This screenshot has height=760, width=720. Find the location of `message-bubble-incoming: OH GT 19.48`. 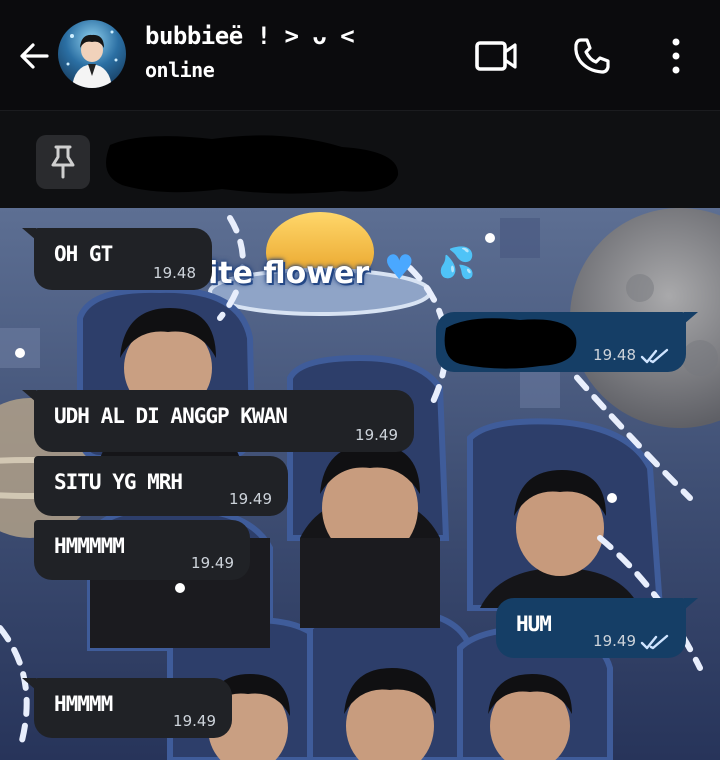

message-bubble-incoming: OH GT 19.48 is located at coordinates (117, 259).